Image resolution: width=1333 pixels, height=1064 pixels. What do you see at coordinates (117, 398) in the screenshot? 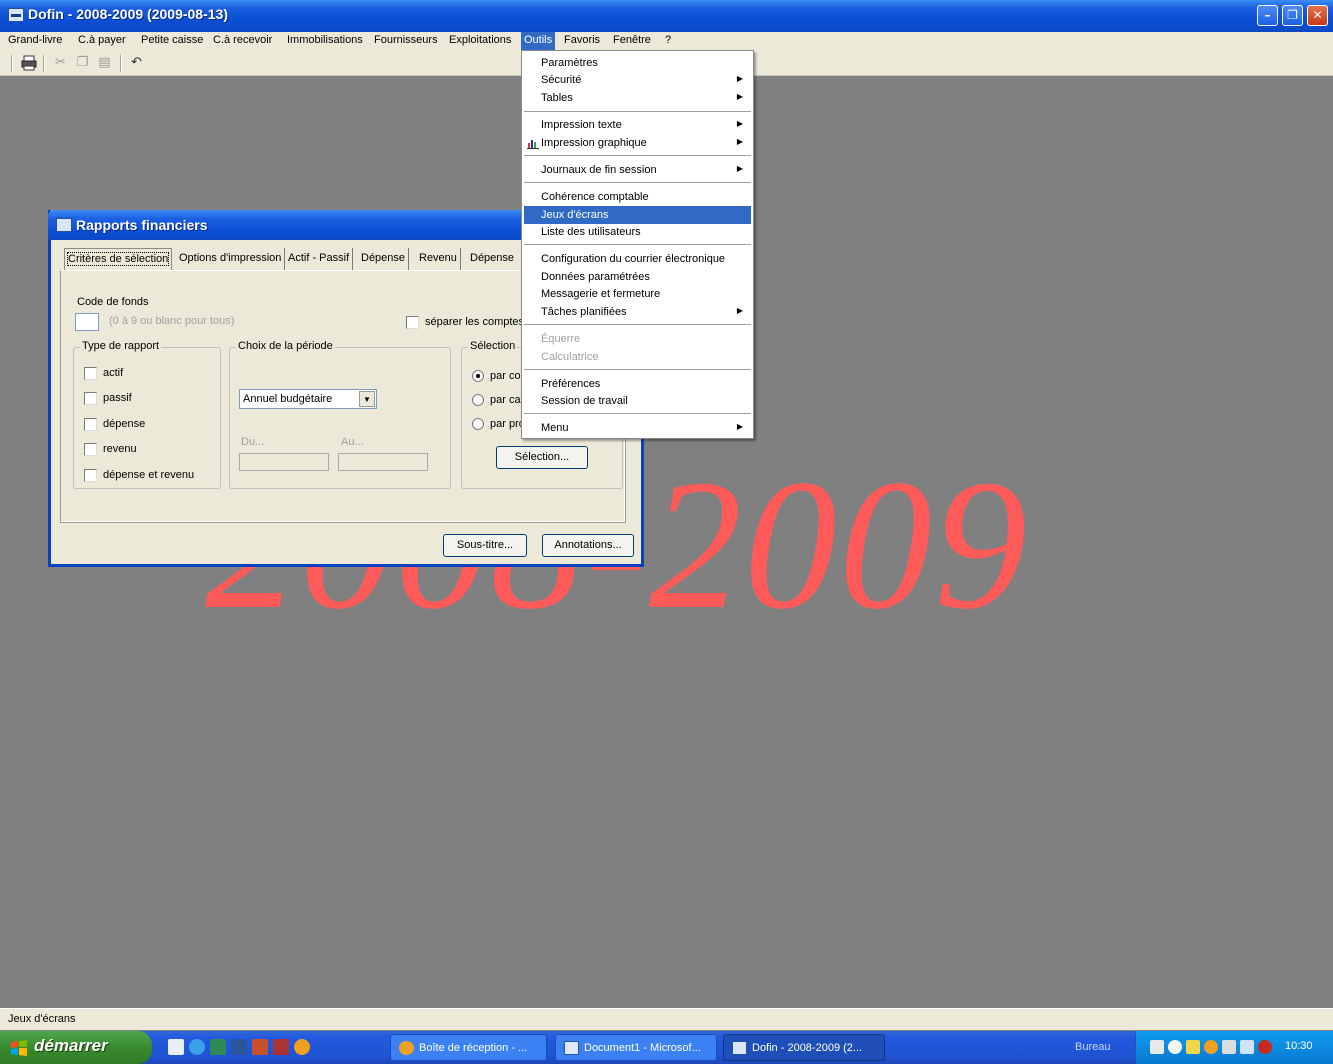
I see `passif-label: passif` at bounding box center [117, 398].